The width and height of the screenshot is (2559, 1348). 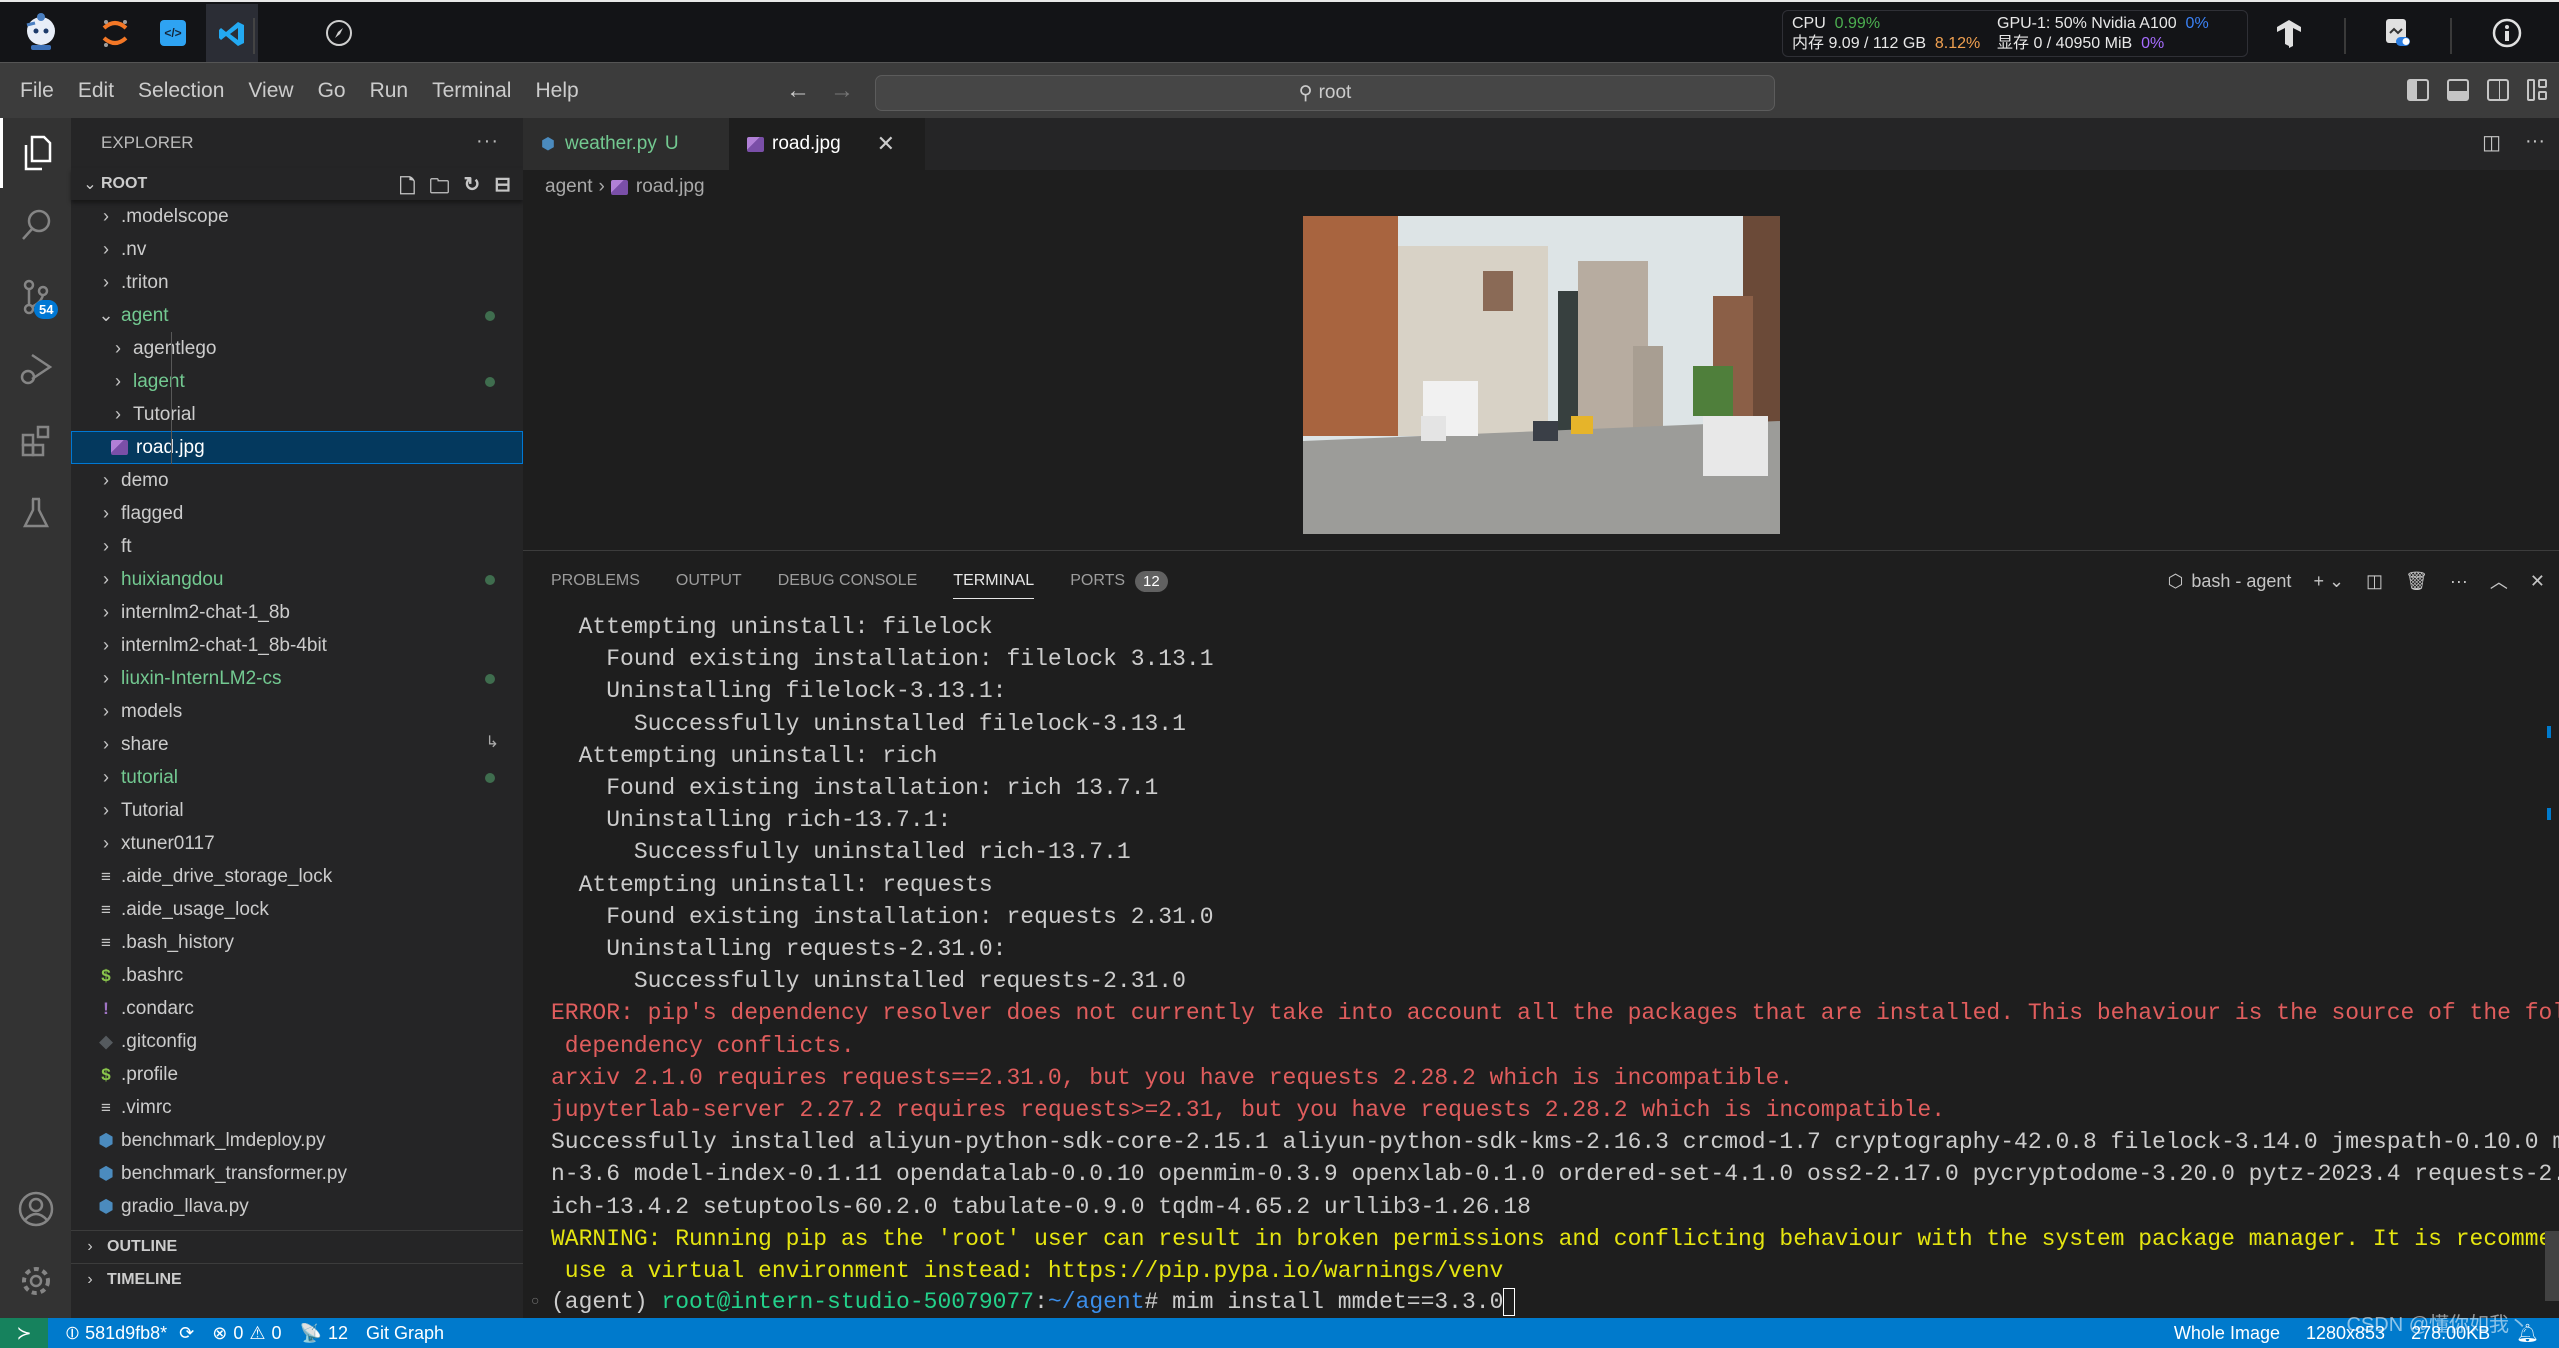 I want to click on tab-output: OUTPUT, so click(x=709, y=581).